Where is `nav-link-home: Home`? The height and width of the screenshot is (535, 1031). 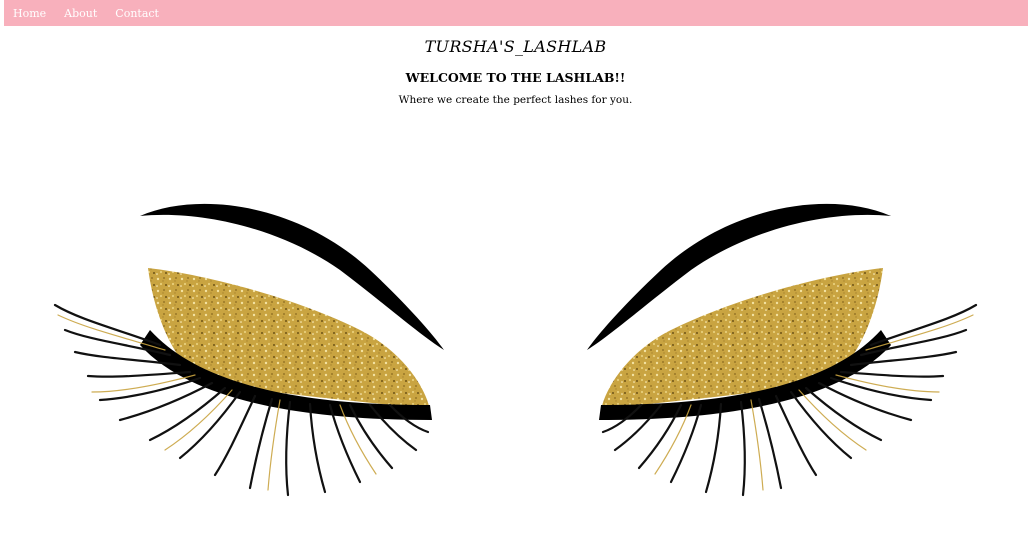 nav-link-home: Home is located at coordinates (29, 13).